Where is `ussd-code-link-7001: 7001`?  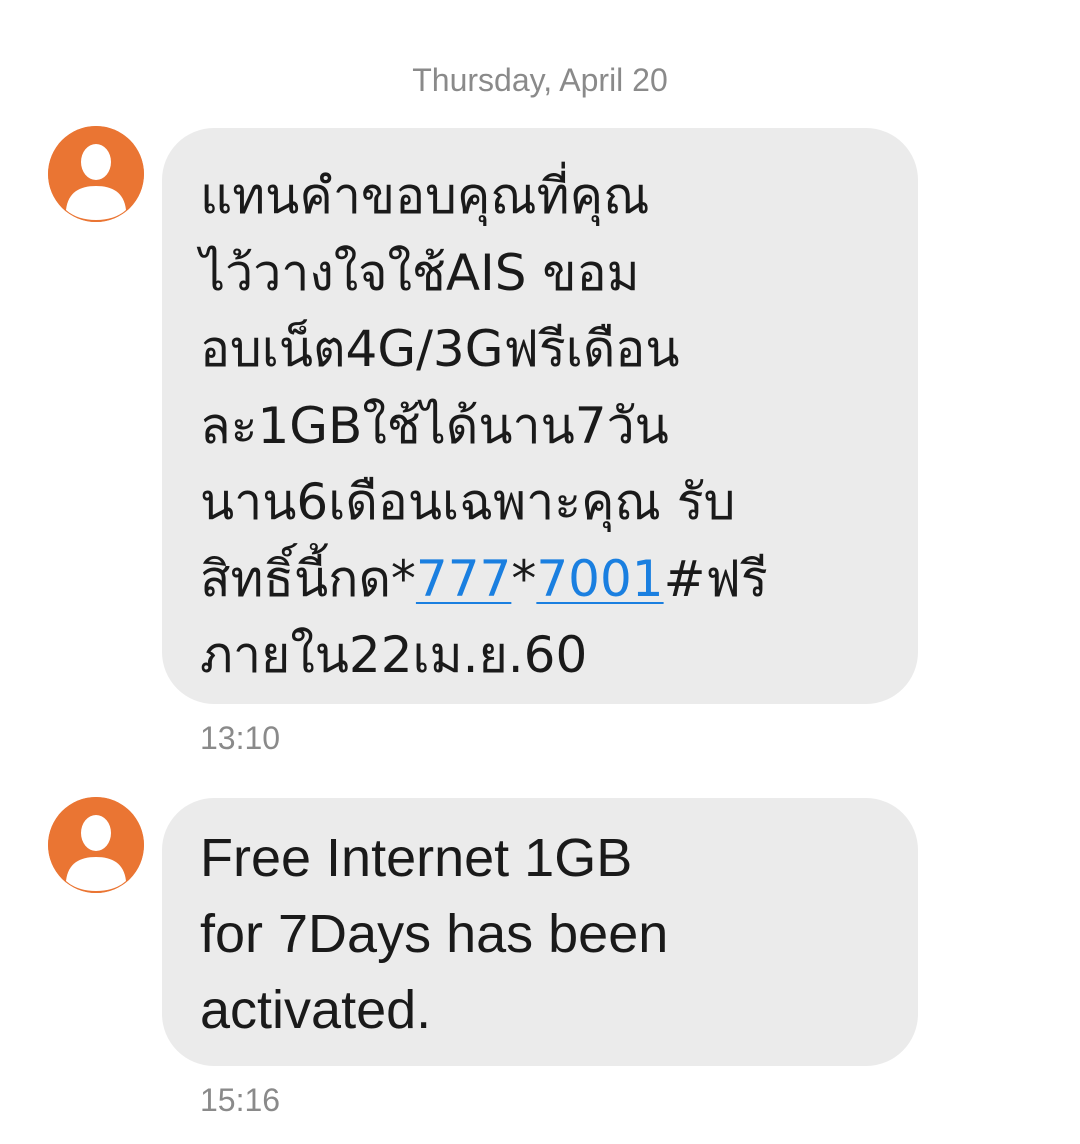 ussd-code-link-7001: 7001 is located at coordinates (599, 579).